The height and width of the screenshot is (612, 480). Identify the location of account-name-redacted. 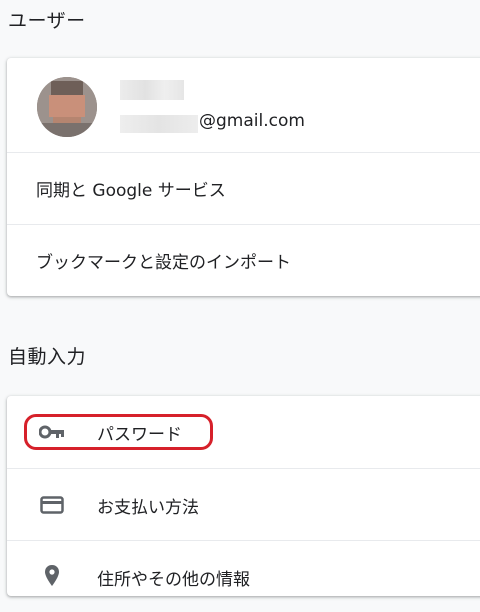
(152, 90).